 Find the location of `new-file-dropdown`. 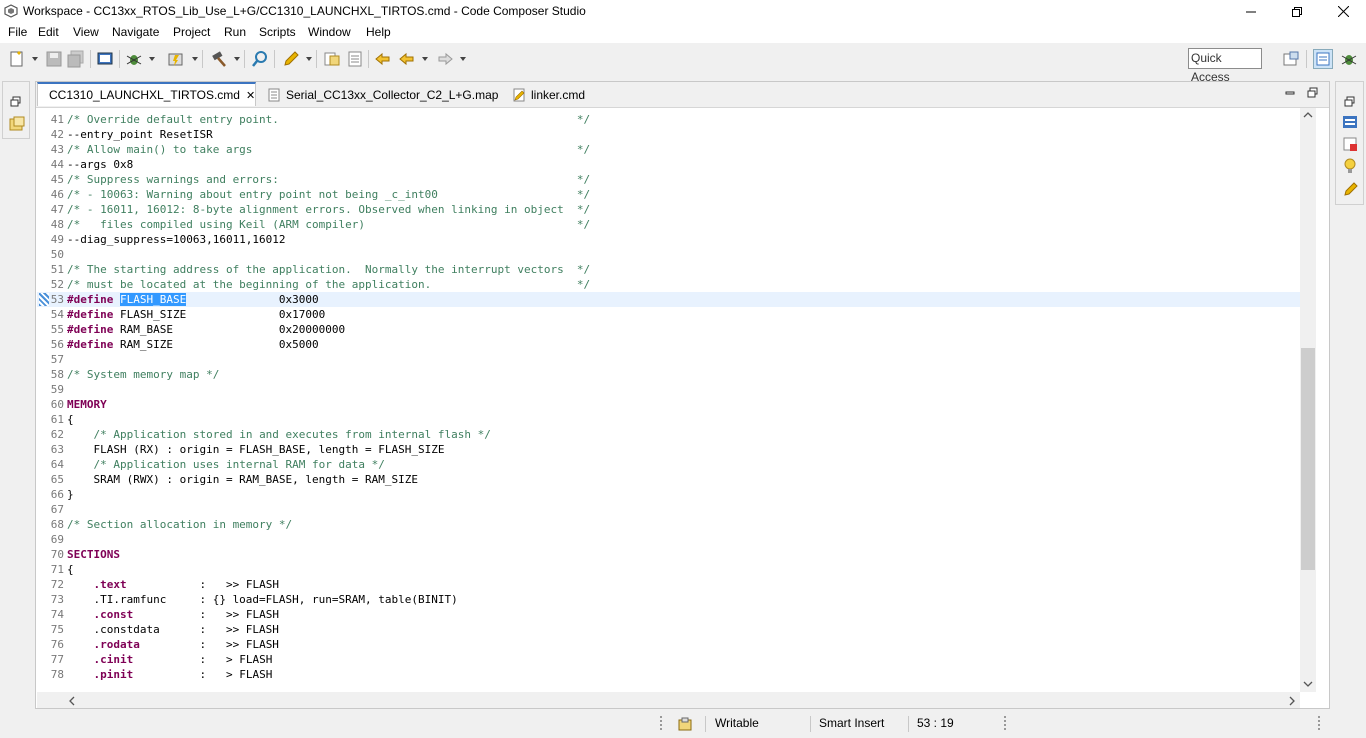

new-file-dropdown is located at coordinates (35, 59).